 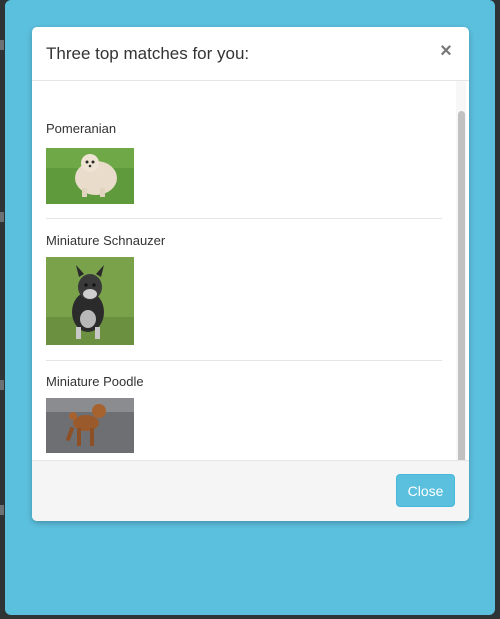 What do you see at coordinates (461, 292) in the screenshot?
I see `scrollbar-thumb` at bounding box center [461, 292].